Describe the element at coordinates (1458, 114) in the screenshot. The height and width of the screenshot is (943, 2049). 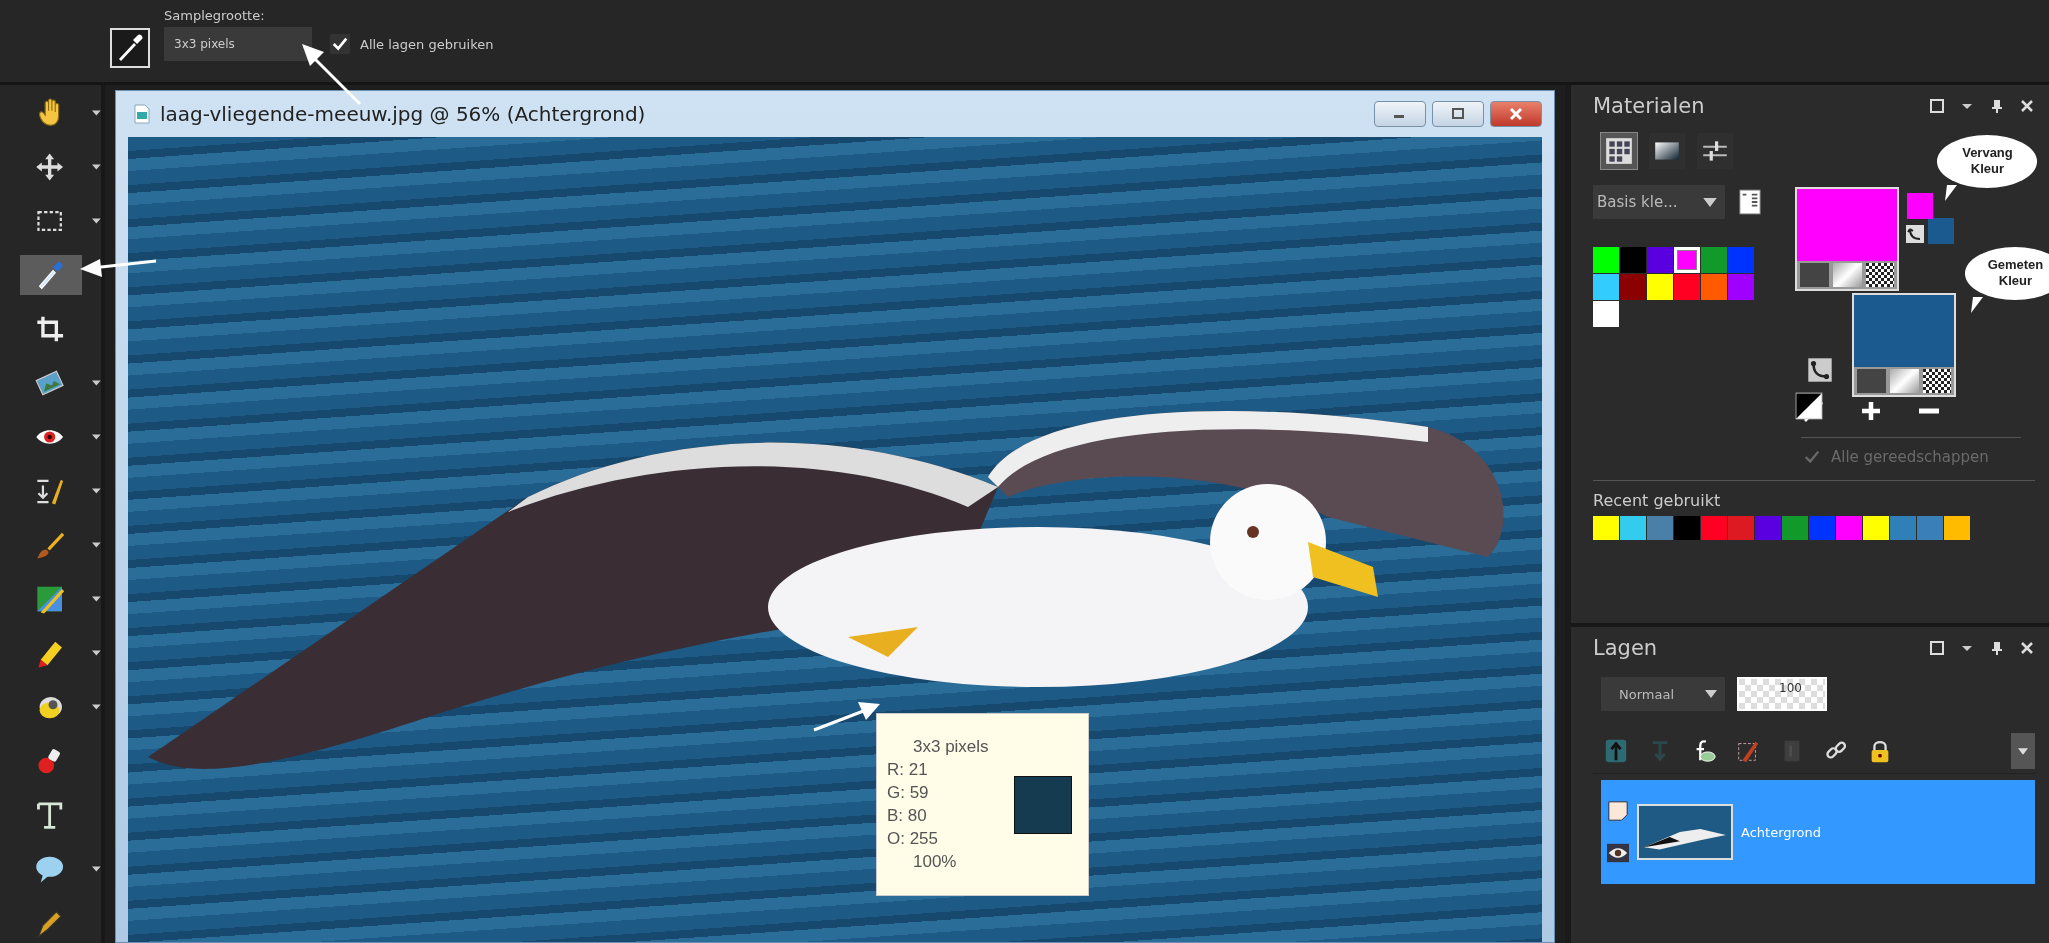
I see `maximize-button` at that location.